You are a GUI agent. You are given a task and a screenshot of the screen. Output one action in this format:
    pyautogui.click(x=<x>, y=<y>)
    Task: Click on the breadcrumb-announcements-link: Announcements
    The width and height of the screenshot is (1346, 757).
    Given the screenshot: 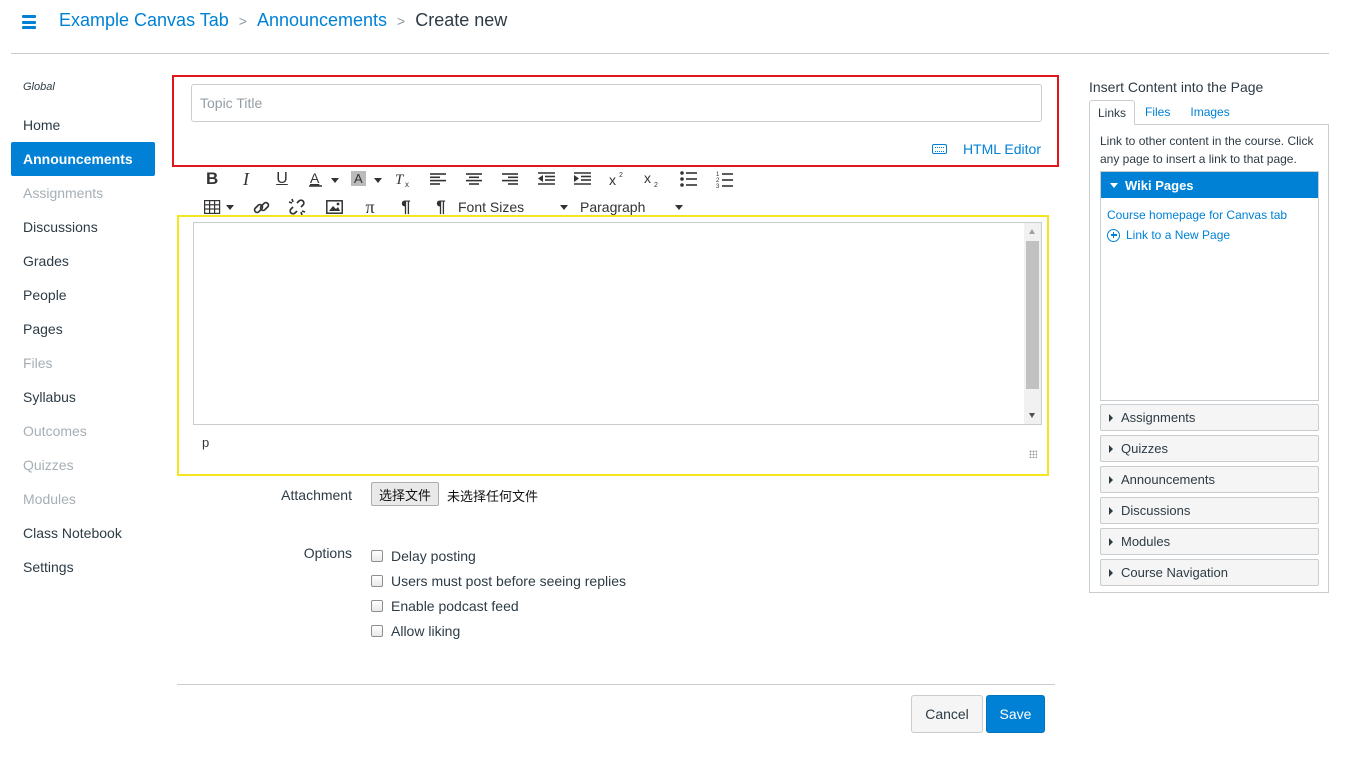 What is the action you would take?
    pyautogui.click(x=322, y=20)
    